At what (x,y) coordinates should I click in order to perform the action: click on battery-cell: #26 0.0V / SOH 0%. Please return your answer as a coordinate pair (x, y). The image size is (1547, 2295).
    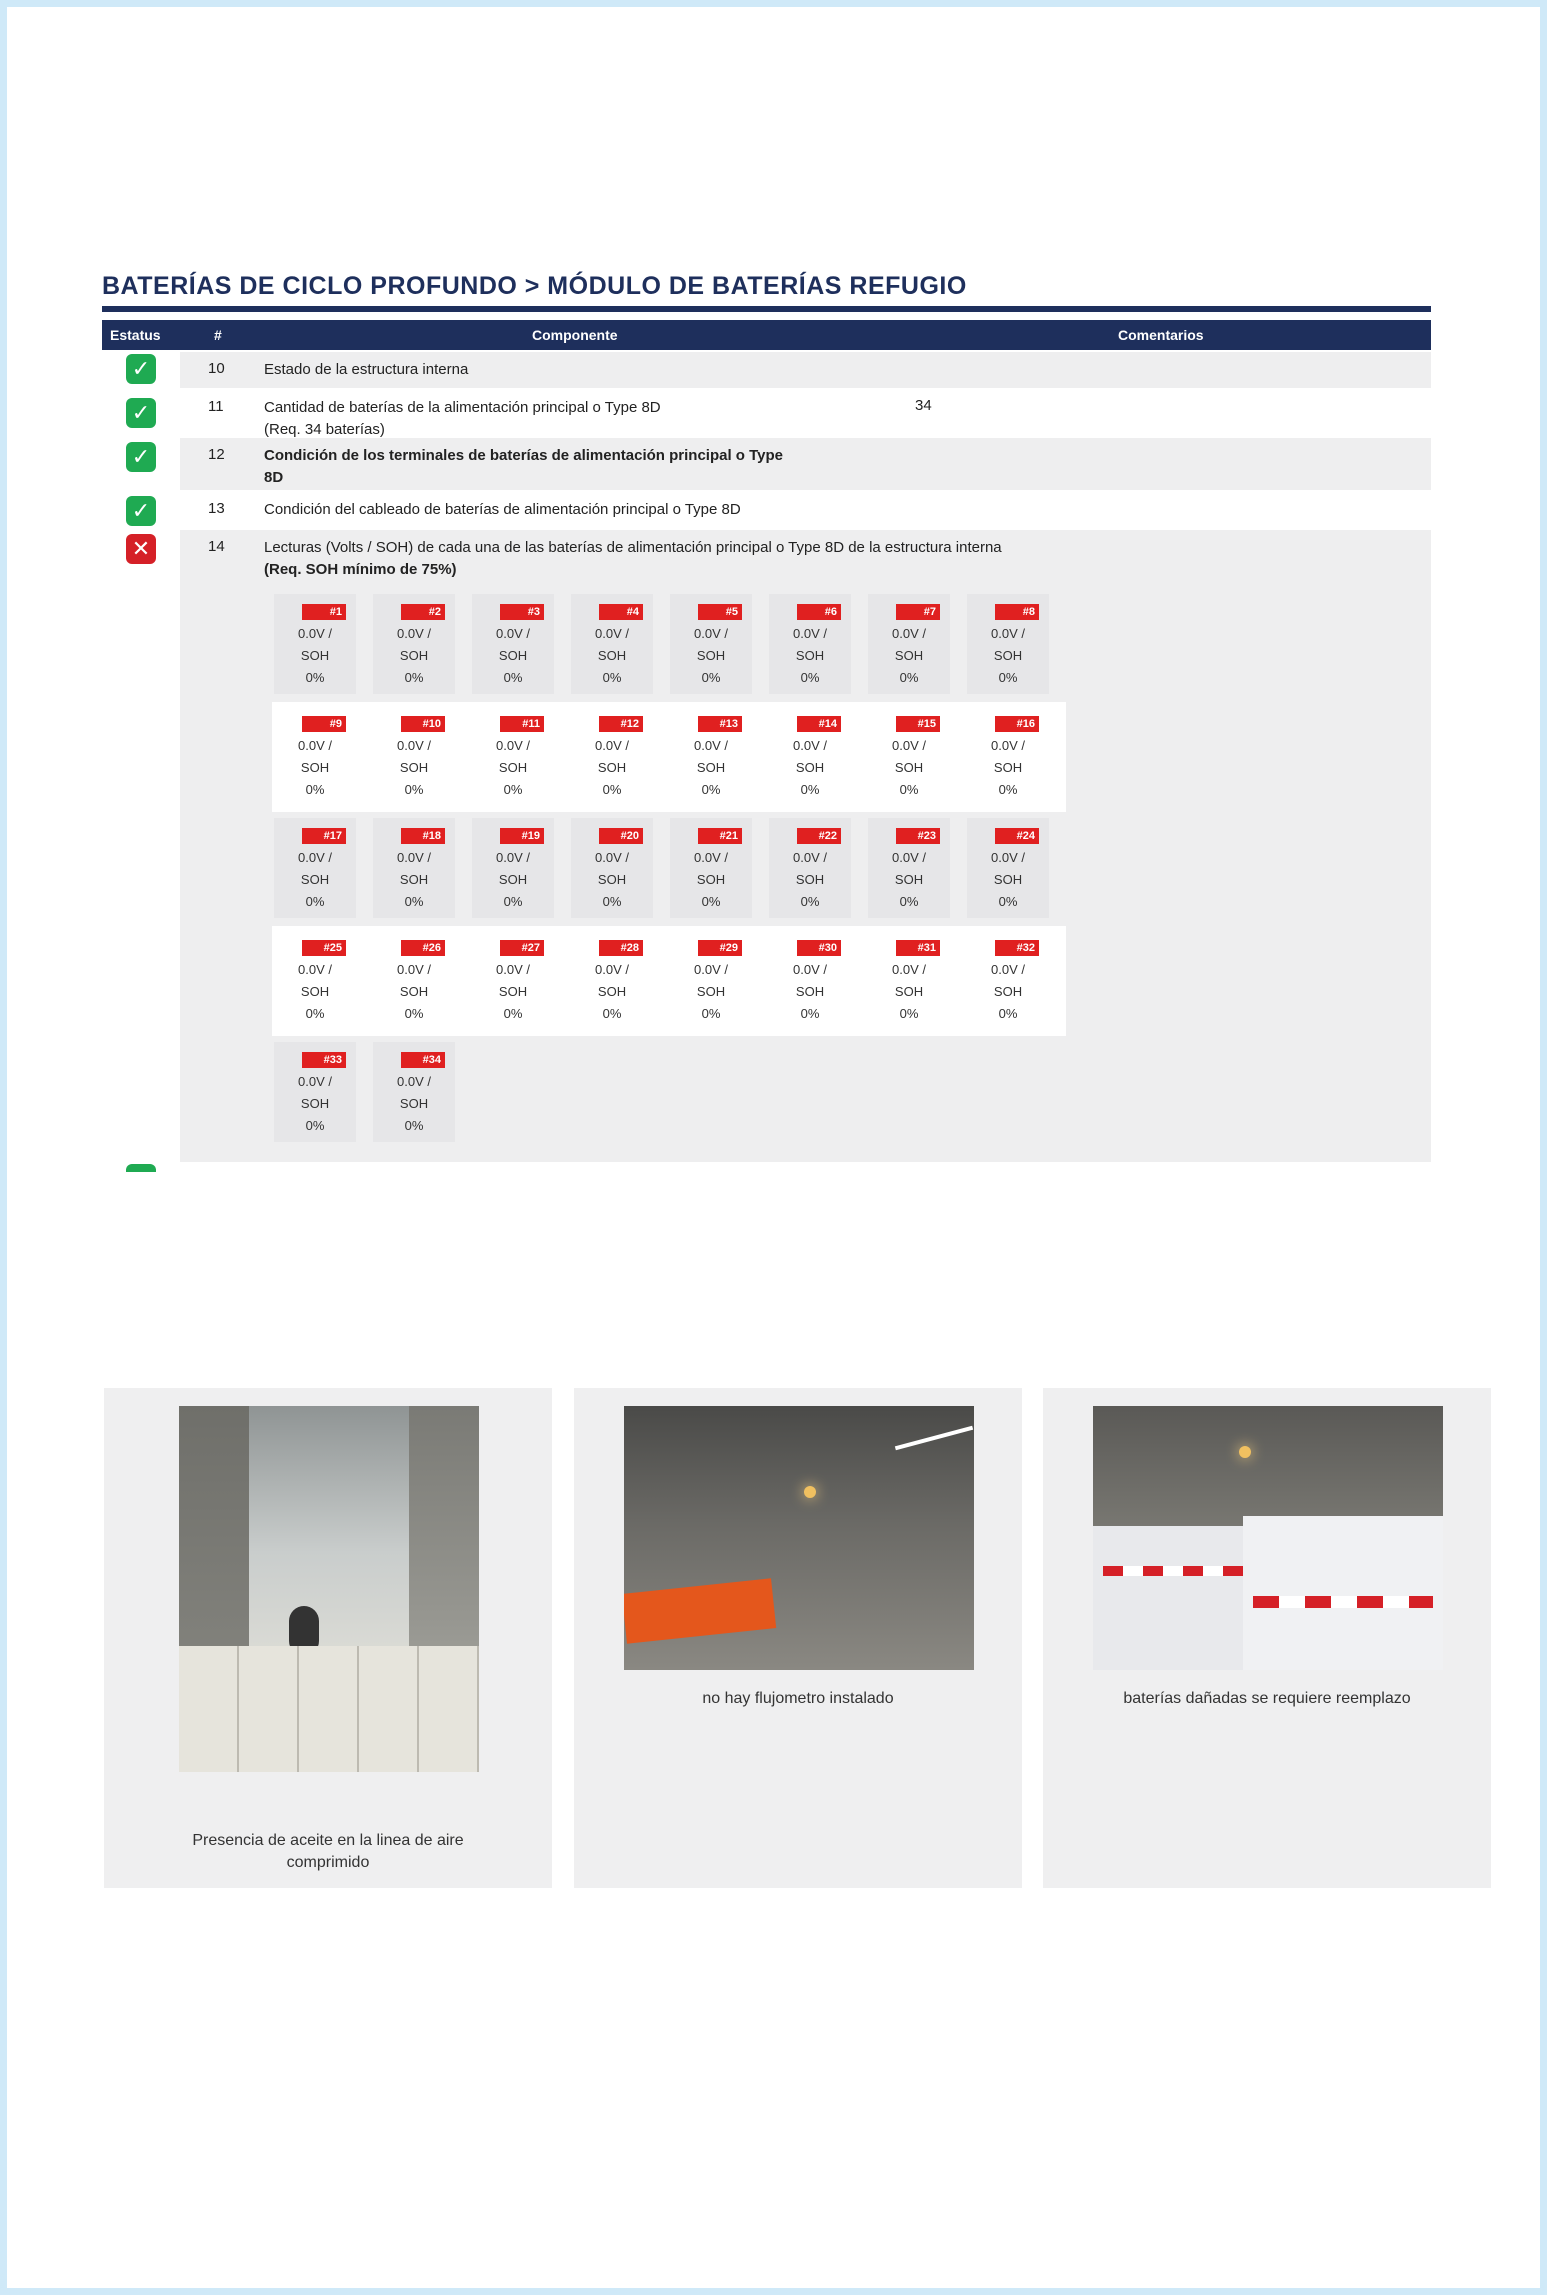
    Looking at the image, I should click on (414, 980).